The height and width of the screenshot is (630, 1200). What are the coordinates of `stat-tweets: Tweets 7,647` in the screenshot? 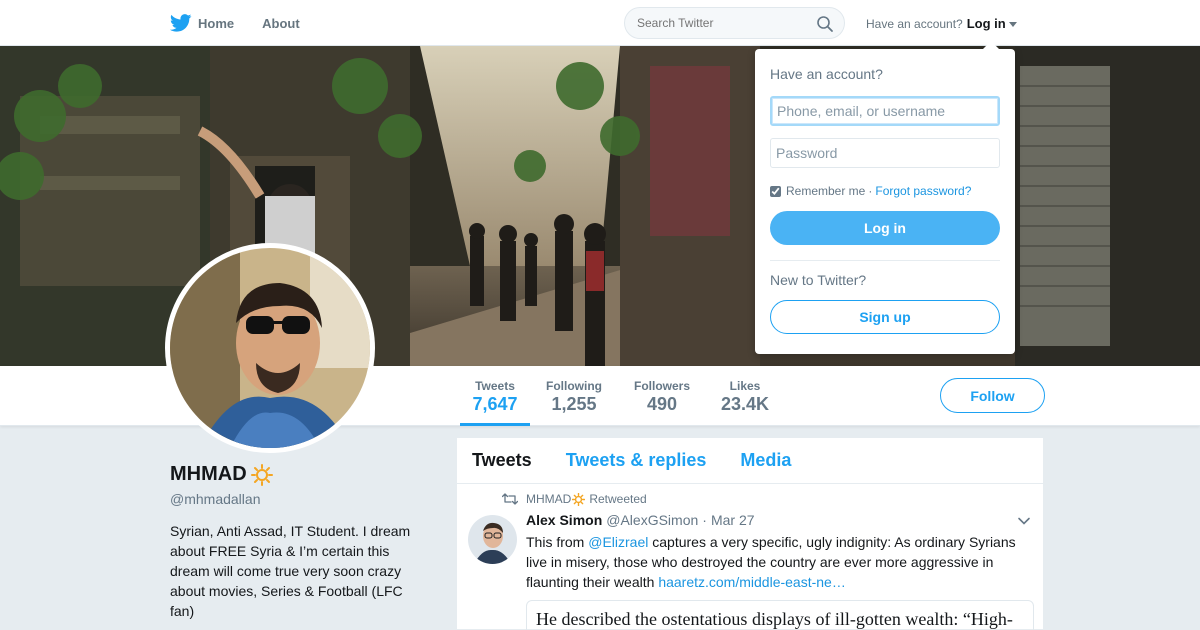 It's located at (495, 396).